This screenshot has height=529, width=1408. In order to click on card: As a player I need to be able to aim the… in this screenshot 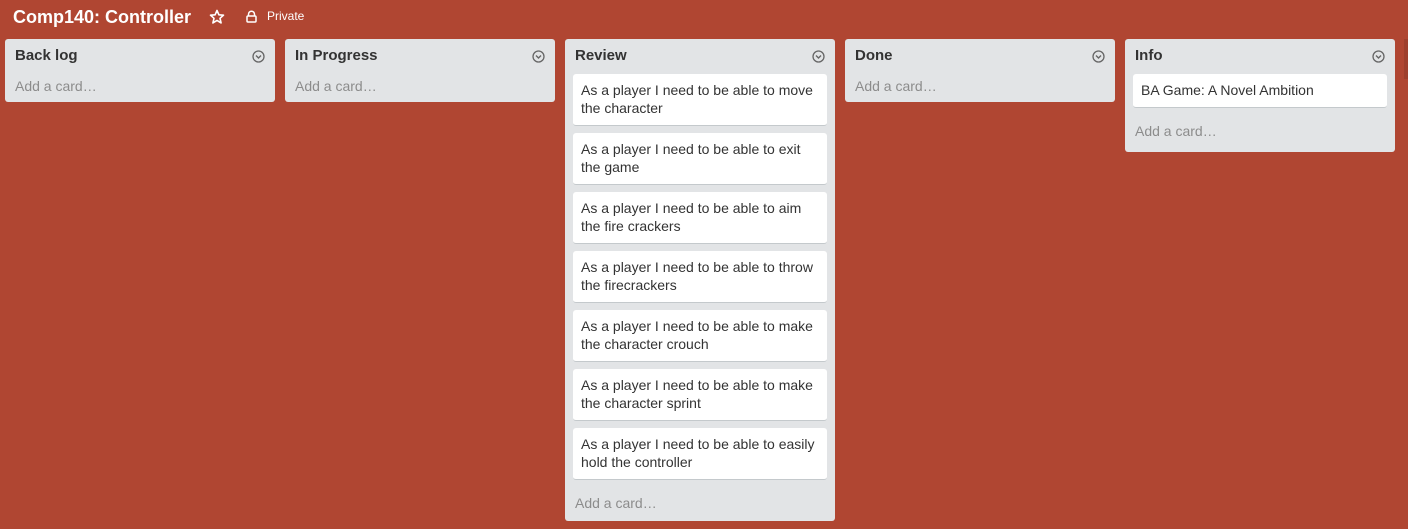, I will do `click(700, 218)`.